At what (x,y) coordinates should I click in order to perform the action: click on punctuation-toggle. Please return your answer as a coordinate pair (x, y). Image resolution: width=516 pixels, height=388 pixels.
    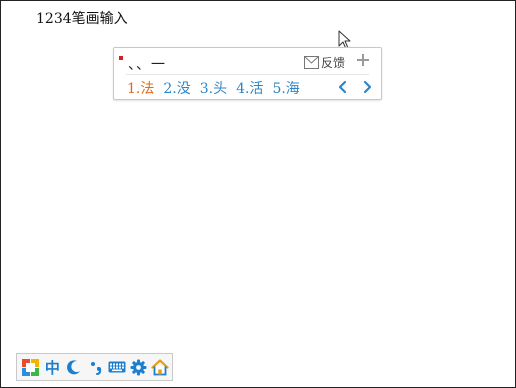
    Looking at the image, I should click on (96, 367).